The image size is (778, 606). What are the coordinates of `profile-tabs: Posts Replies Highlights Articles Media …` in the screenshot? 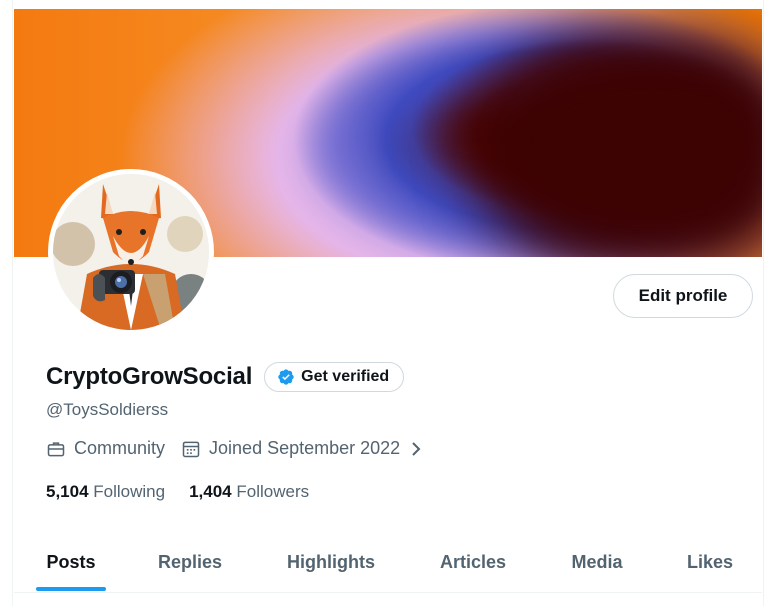 It's located at (388, 562).